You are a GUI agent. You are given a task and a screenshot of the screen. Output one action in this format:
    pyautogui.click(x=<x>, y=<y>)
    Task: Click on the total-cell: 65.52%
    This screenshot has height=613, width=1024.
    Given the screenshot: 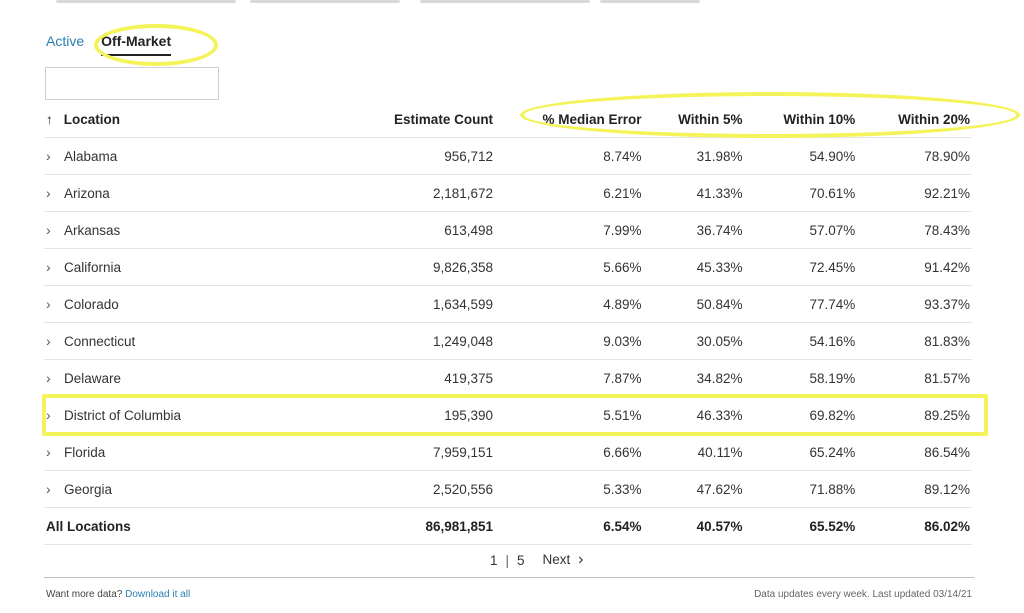 What is the action you would take?
    pyautogui.click(x=801, y=526)
    